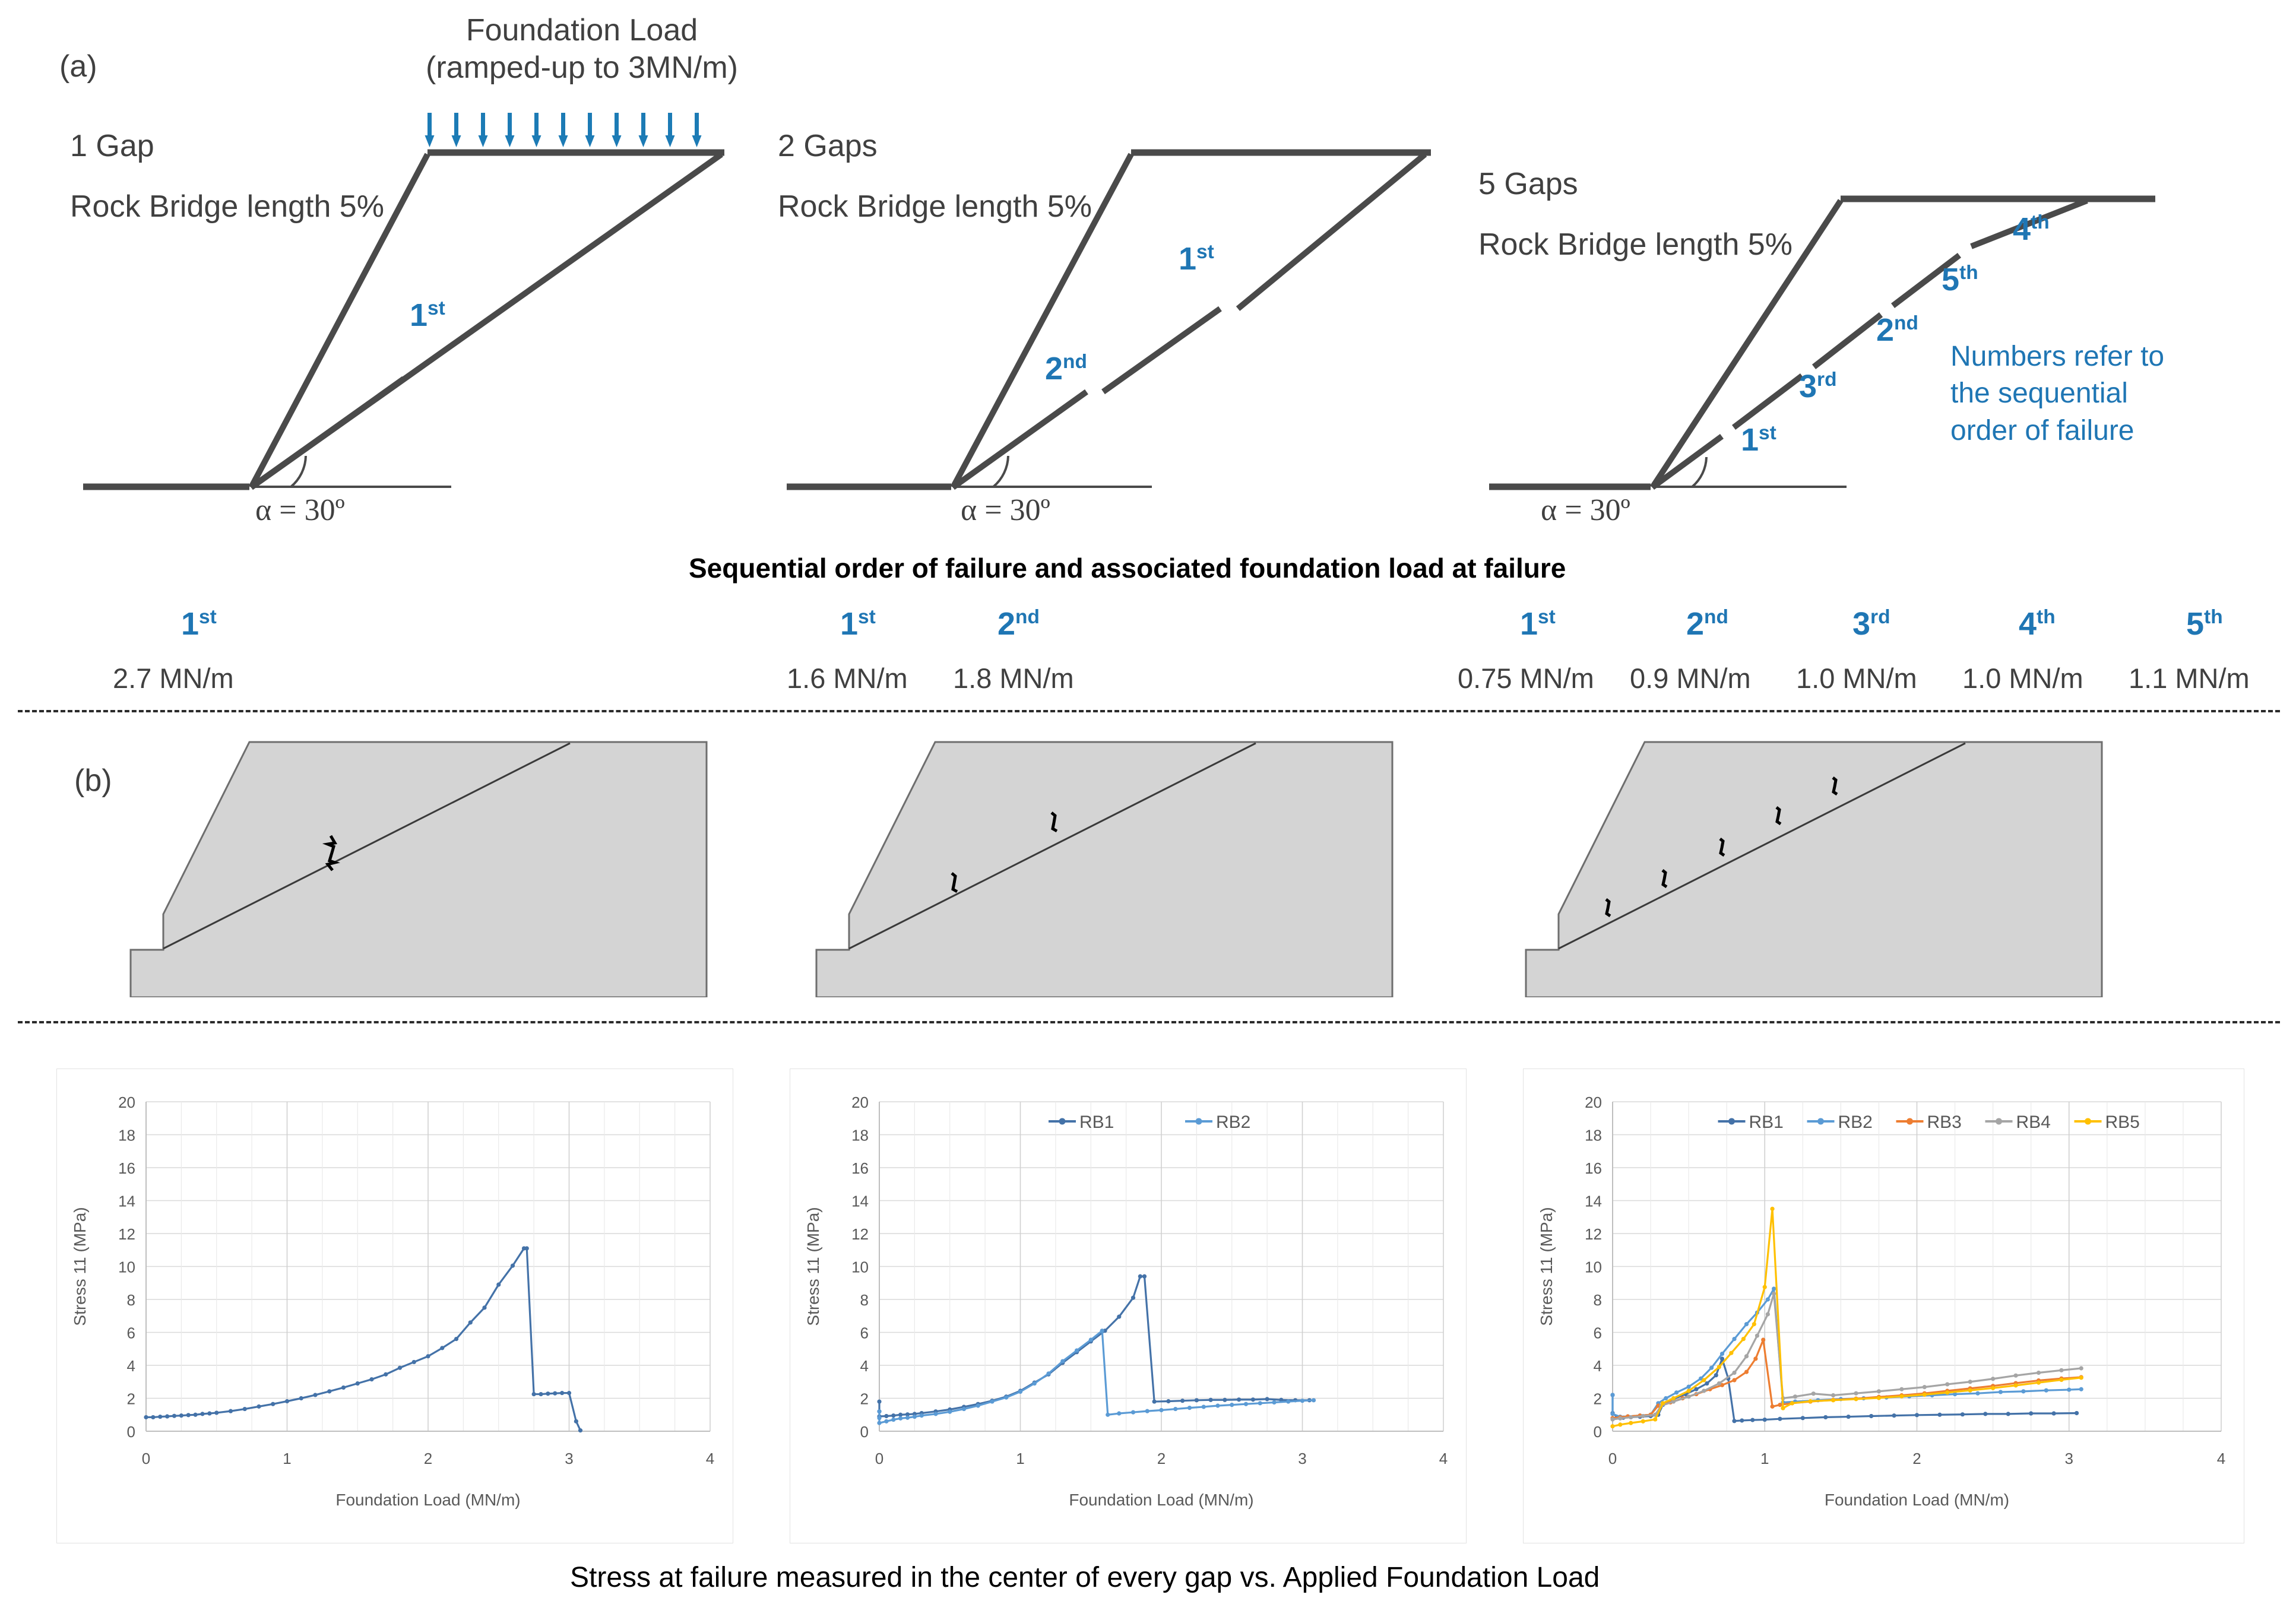  Describe the element at coordinates (2057, 356) in the screenshot. I see `sequence-note-line1: Numbers refer to` at that location.